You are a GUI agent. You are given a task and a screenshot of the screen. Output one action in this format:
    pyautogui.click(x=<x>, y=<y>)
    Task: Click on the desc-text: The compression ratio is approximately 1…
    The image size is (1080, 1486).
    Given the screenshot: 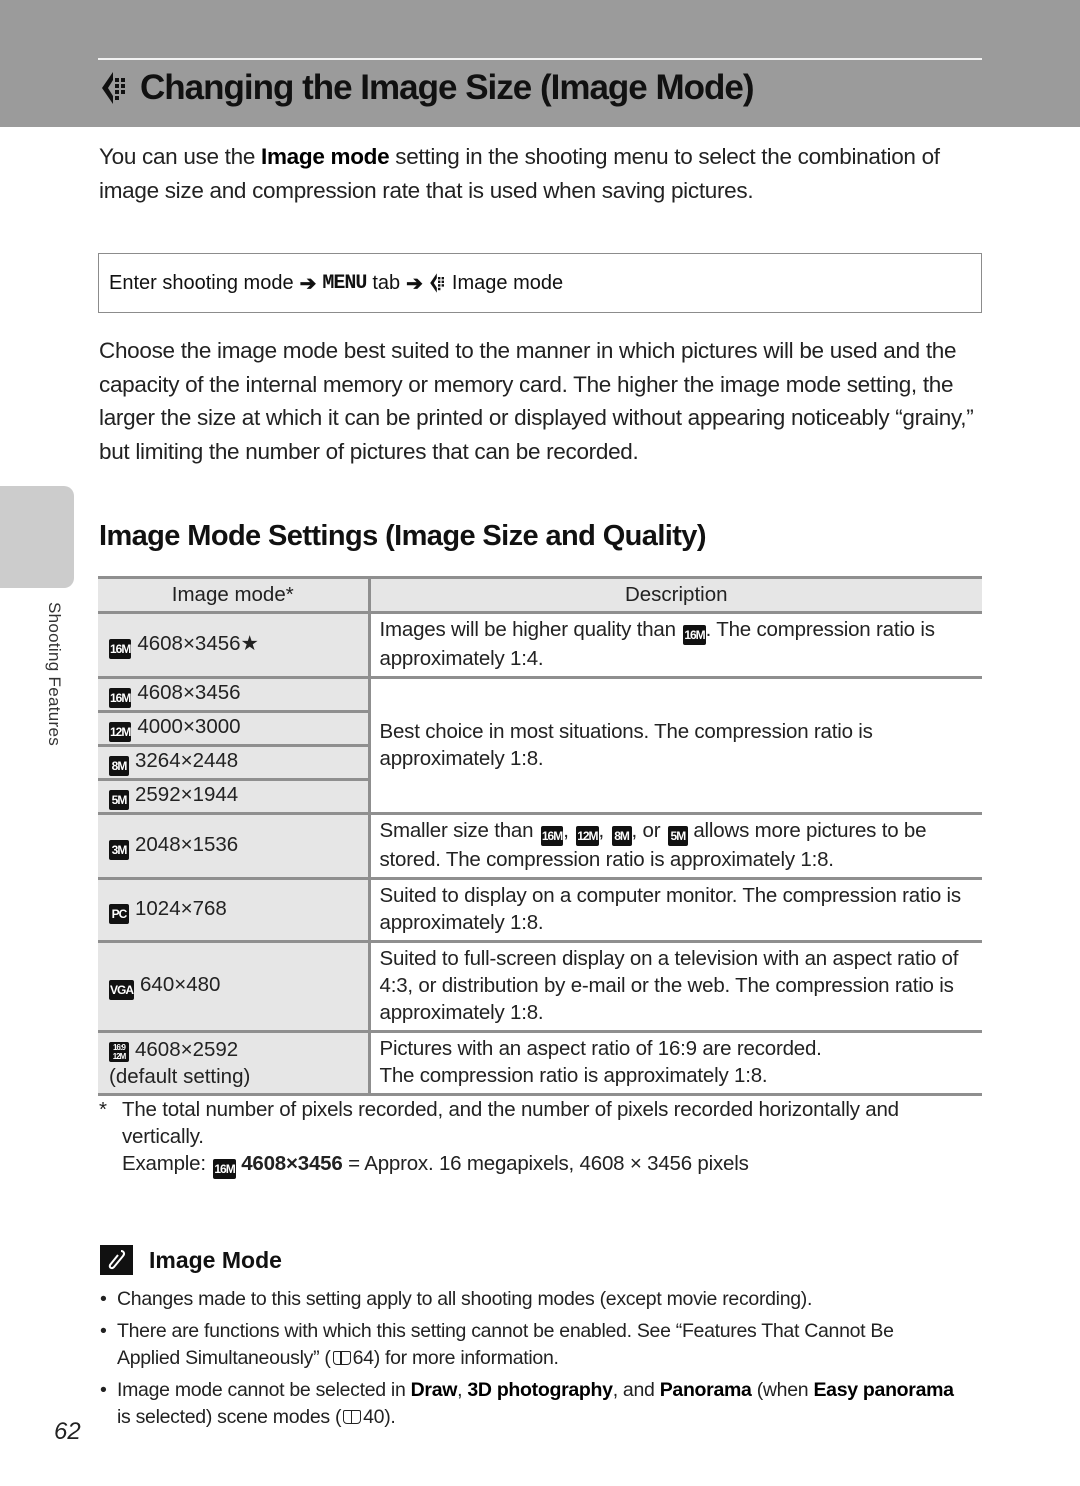 What is the action you would take?
    pyautogui.click(x=573, y=1075)
    